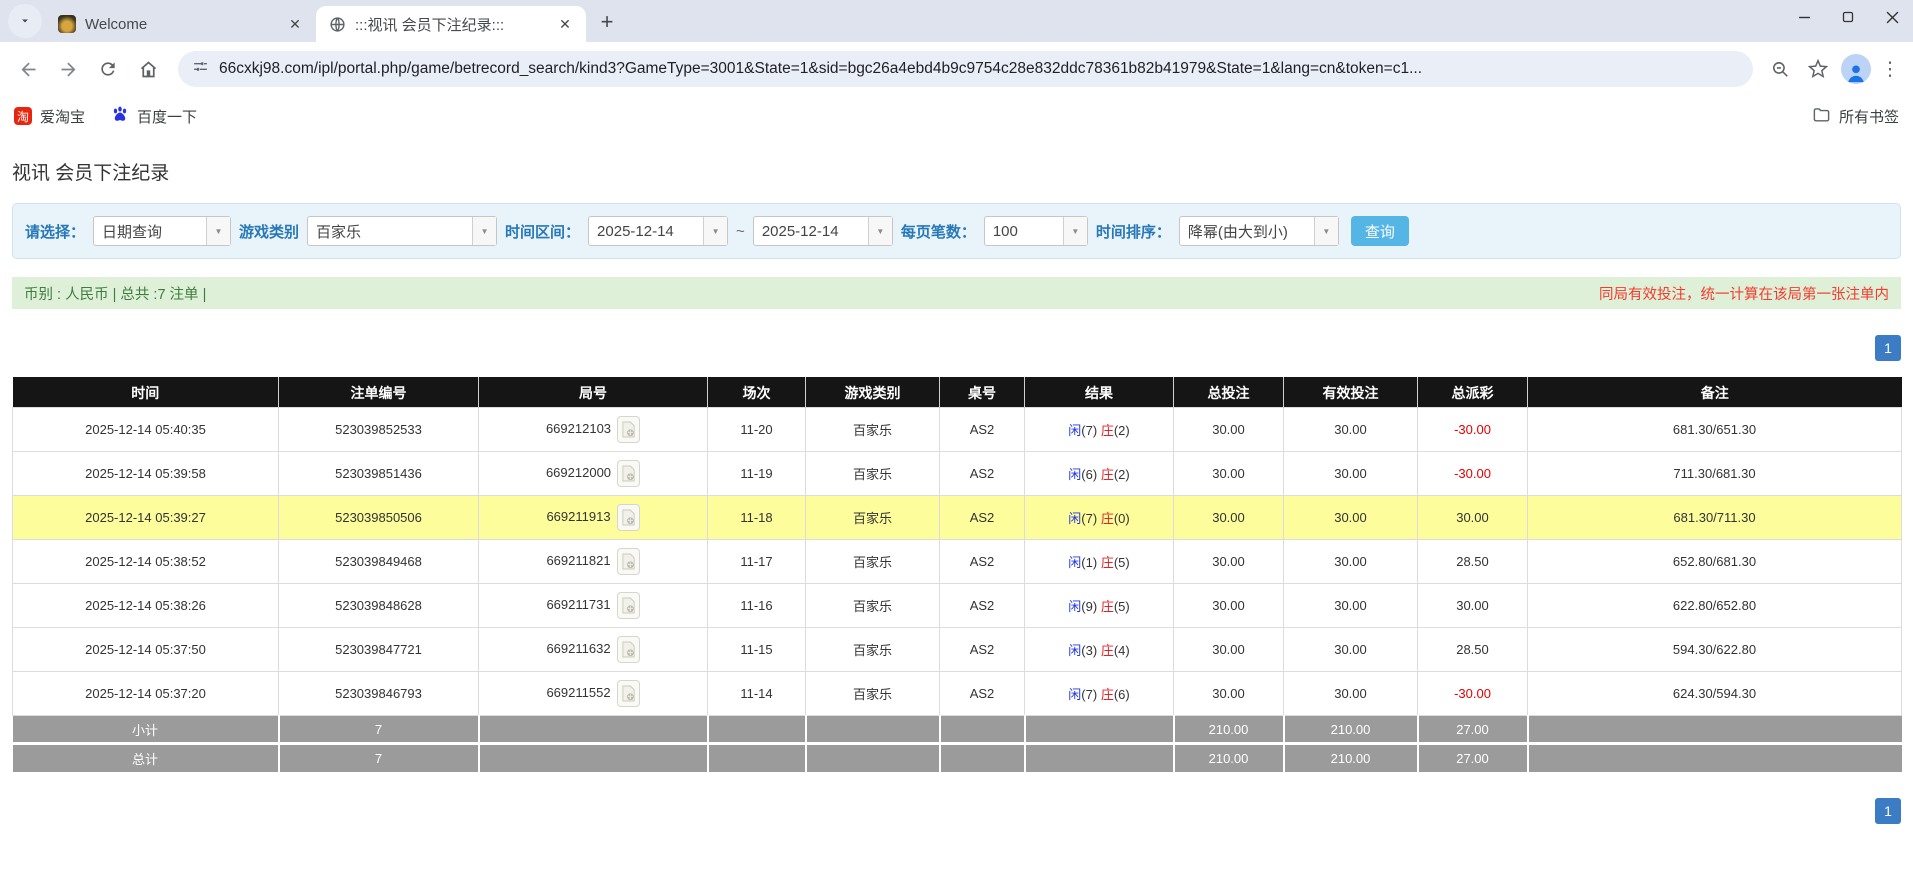  I want to click on cell-bet-id: 523039851436, so click(378, 473).